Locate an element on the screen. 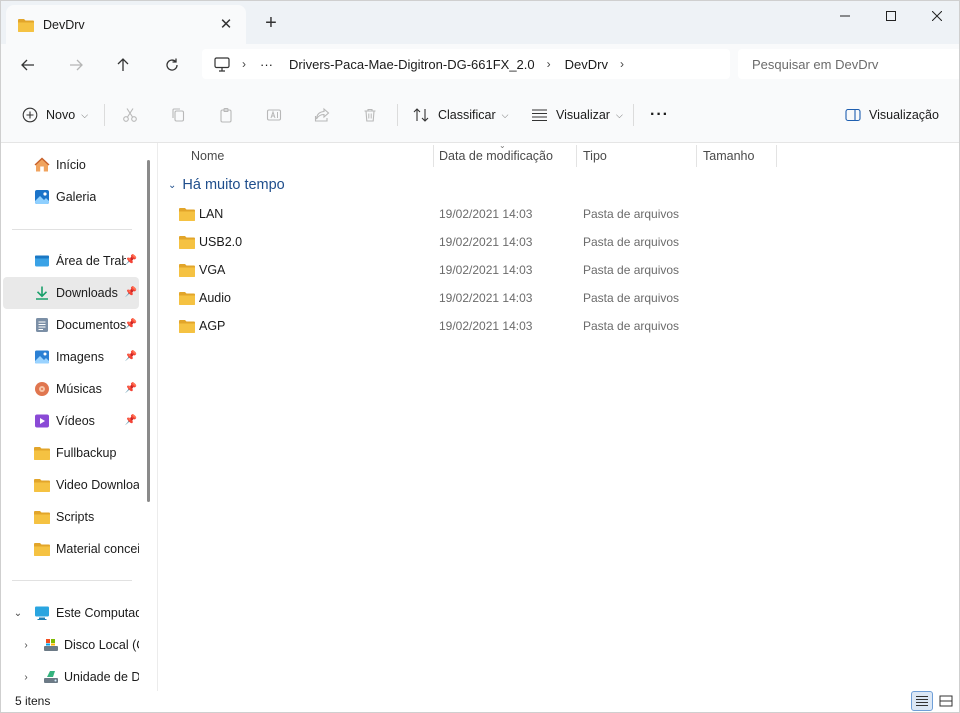  file-row: VGA 19/02/2021 14:03 Pasta de arquivos is located at coordinates (438, 270).